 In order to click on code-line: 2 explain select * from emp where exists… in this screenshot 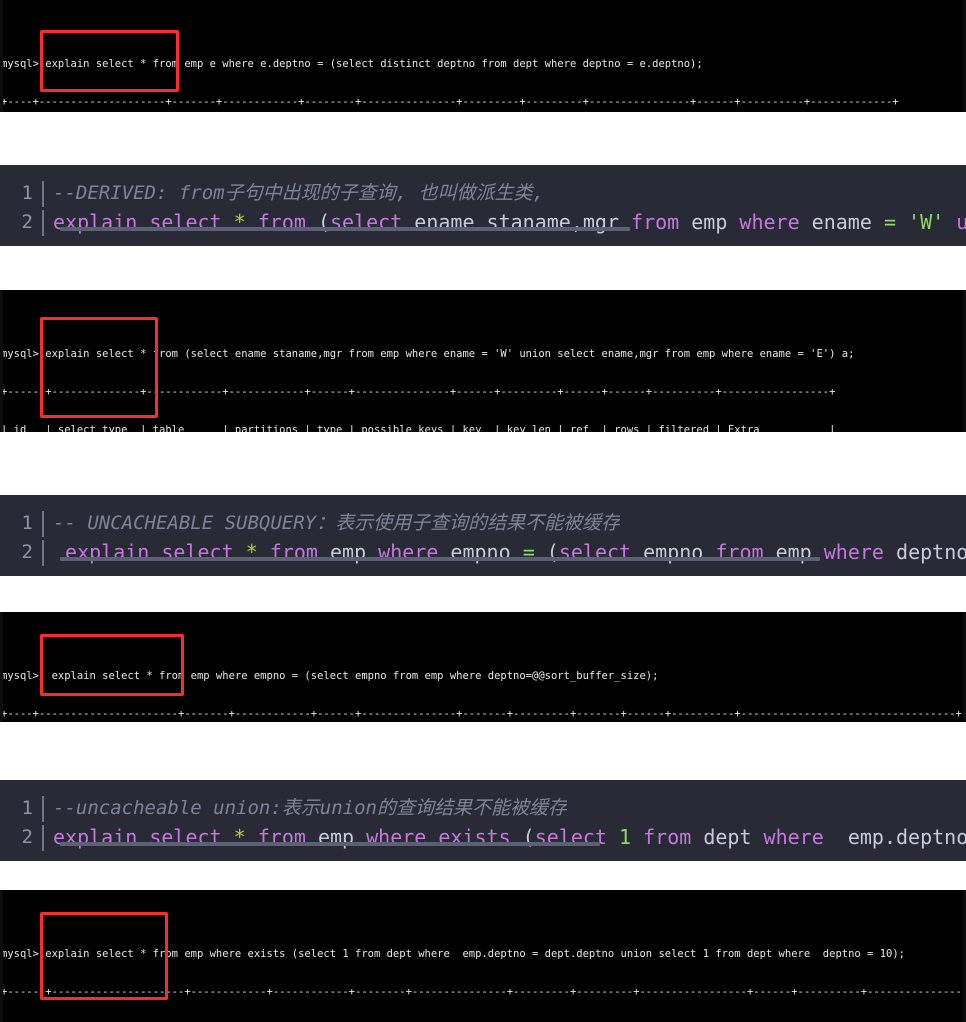, I will do `click(483, 837)`.